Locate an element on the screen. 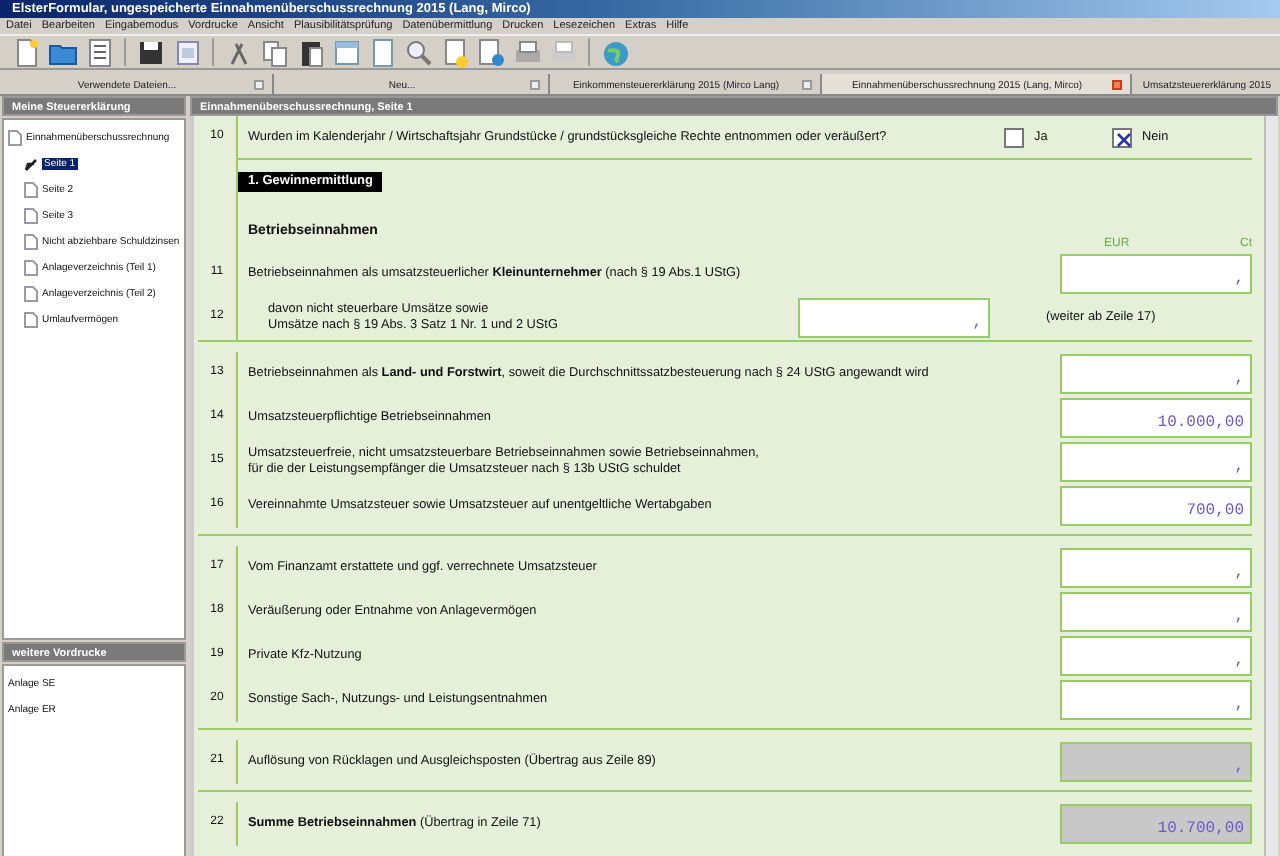 The image size is (1280, 856). save-icon is located at coordinates (151, 52).